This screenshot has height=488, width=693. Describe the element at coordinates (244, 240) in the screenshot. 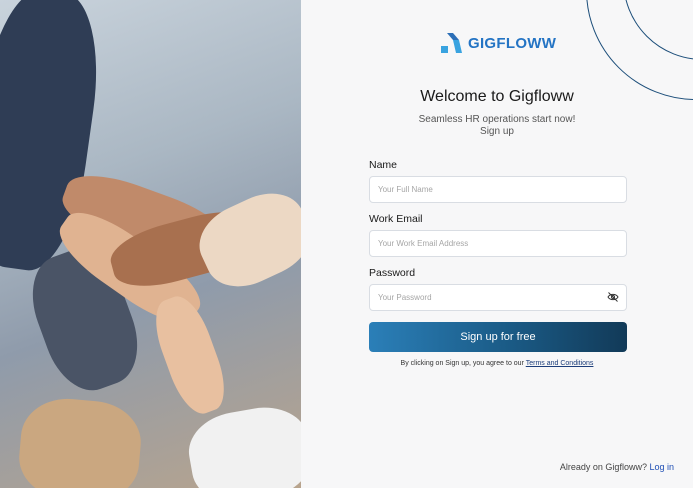

I see `hero-photo-sleeve-white` at that location.